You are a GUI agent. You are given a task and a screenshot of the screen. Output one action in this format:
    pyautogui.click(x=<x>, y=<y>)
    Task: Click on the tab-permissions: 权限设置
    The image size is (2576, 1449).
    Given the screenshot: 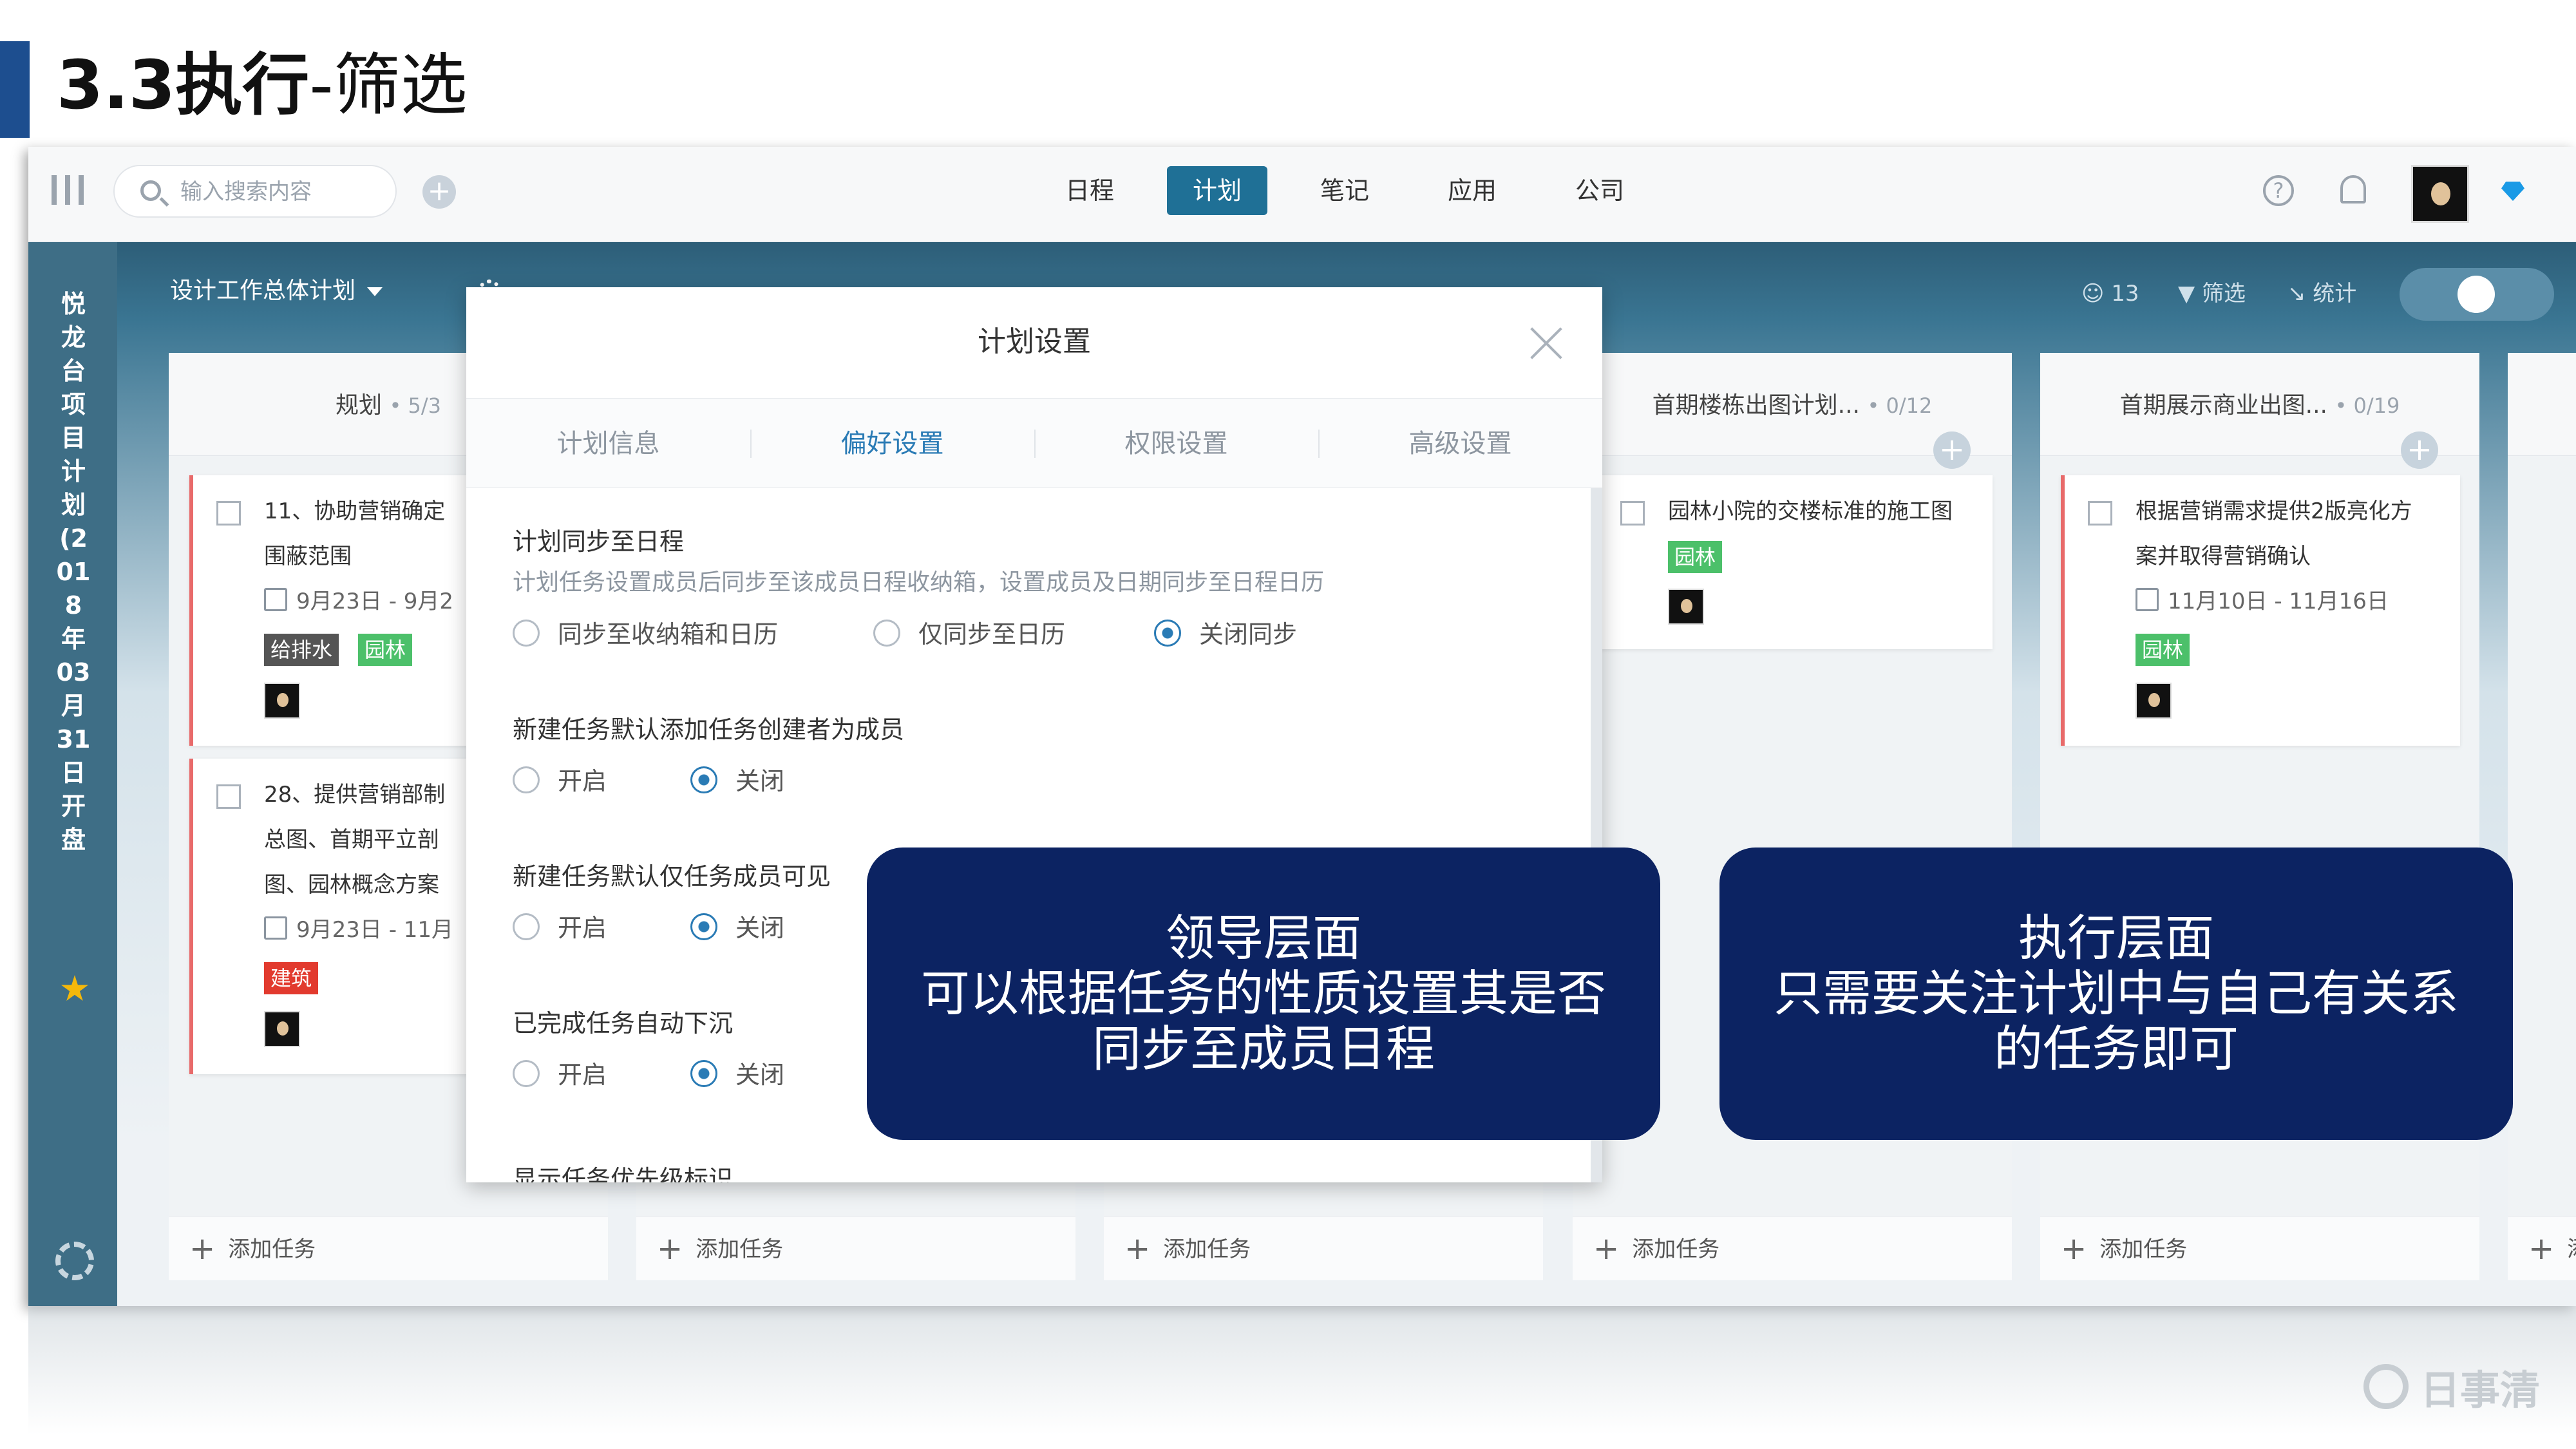 What is the action you would take?
    pyautogui.click(x=1176, y=444)
    